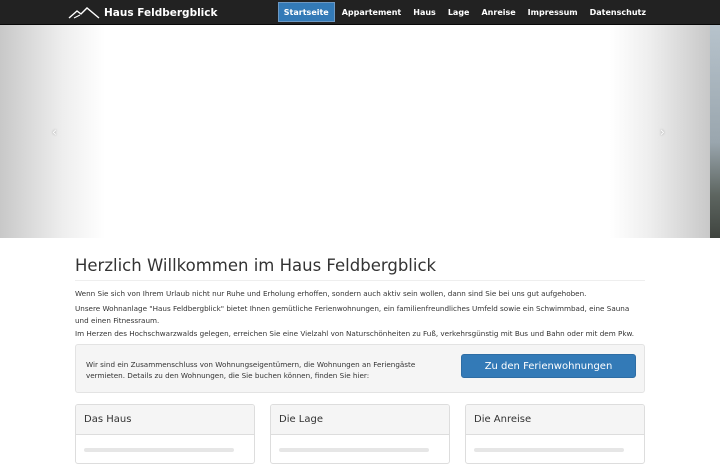 The height and width of the screenshot is (464, 720). I want to click on nav-item-startseite: Startseite, so click(306, 12).